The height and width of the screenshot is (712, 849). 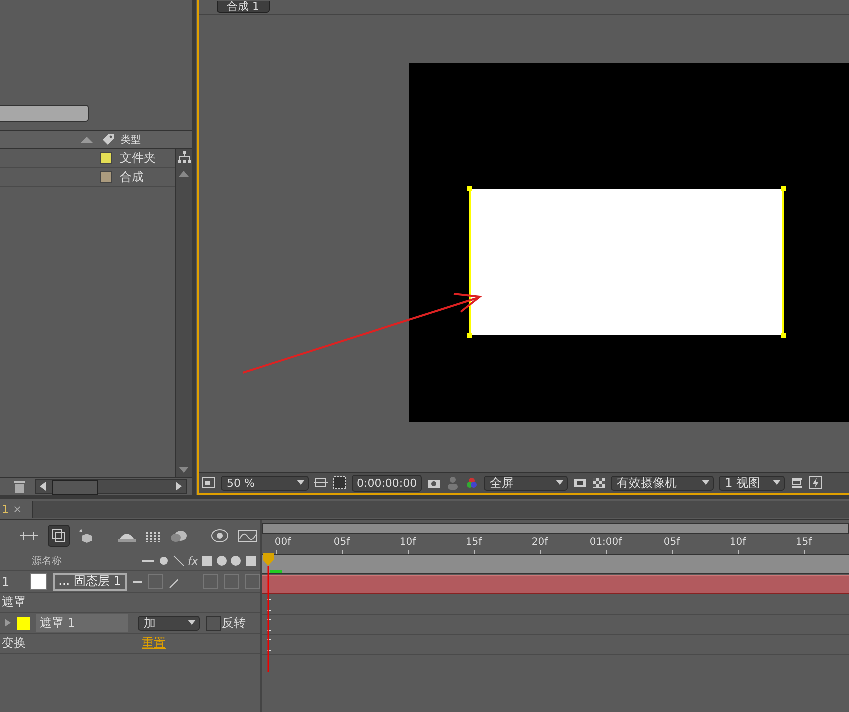 I want to click on camera-dropdown: 有效摄像机, so click(x=662, y=483).